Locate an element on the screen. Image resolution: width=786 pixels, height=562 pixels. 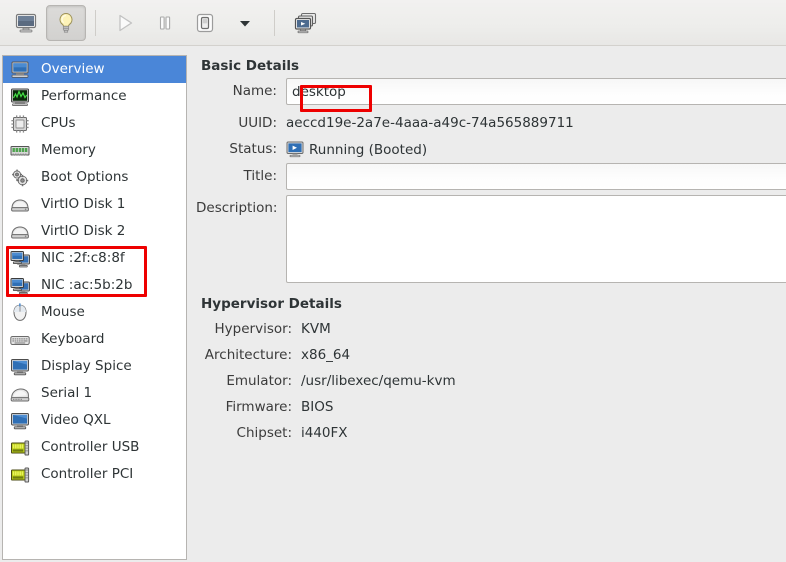
serial-icon is located at coordinates (20, 394).